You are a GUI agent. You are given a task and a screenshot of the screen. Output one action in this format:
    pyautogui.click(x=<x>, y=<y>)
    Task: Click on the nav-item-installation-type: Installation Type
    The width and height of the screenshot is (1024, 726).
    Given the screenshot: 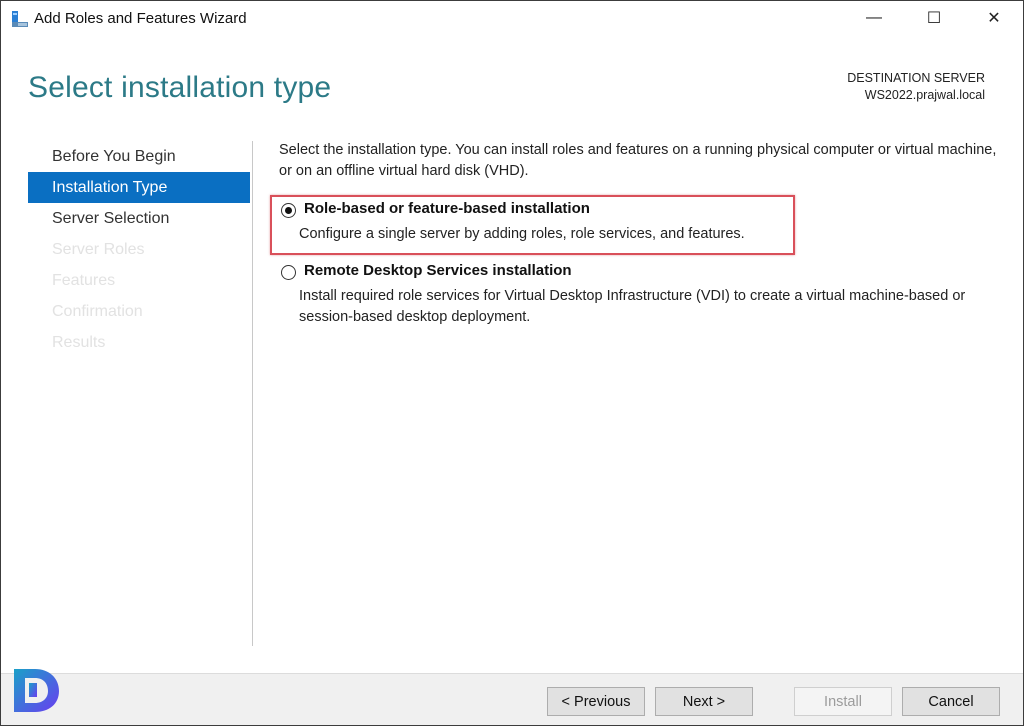 What is the action you would take?
    pyautogui.click(x=139, y=187)
    